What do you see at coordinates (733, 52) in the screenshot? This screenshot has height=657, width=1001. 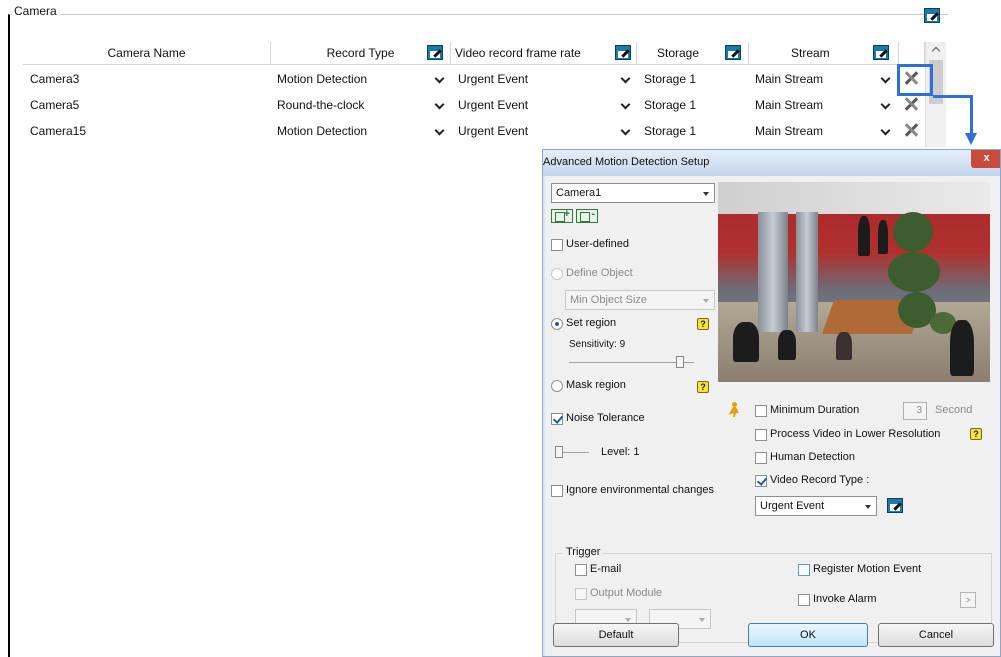 I see `storage-edit-icon` at bounding box center [733, 52].